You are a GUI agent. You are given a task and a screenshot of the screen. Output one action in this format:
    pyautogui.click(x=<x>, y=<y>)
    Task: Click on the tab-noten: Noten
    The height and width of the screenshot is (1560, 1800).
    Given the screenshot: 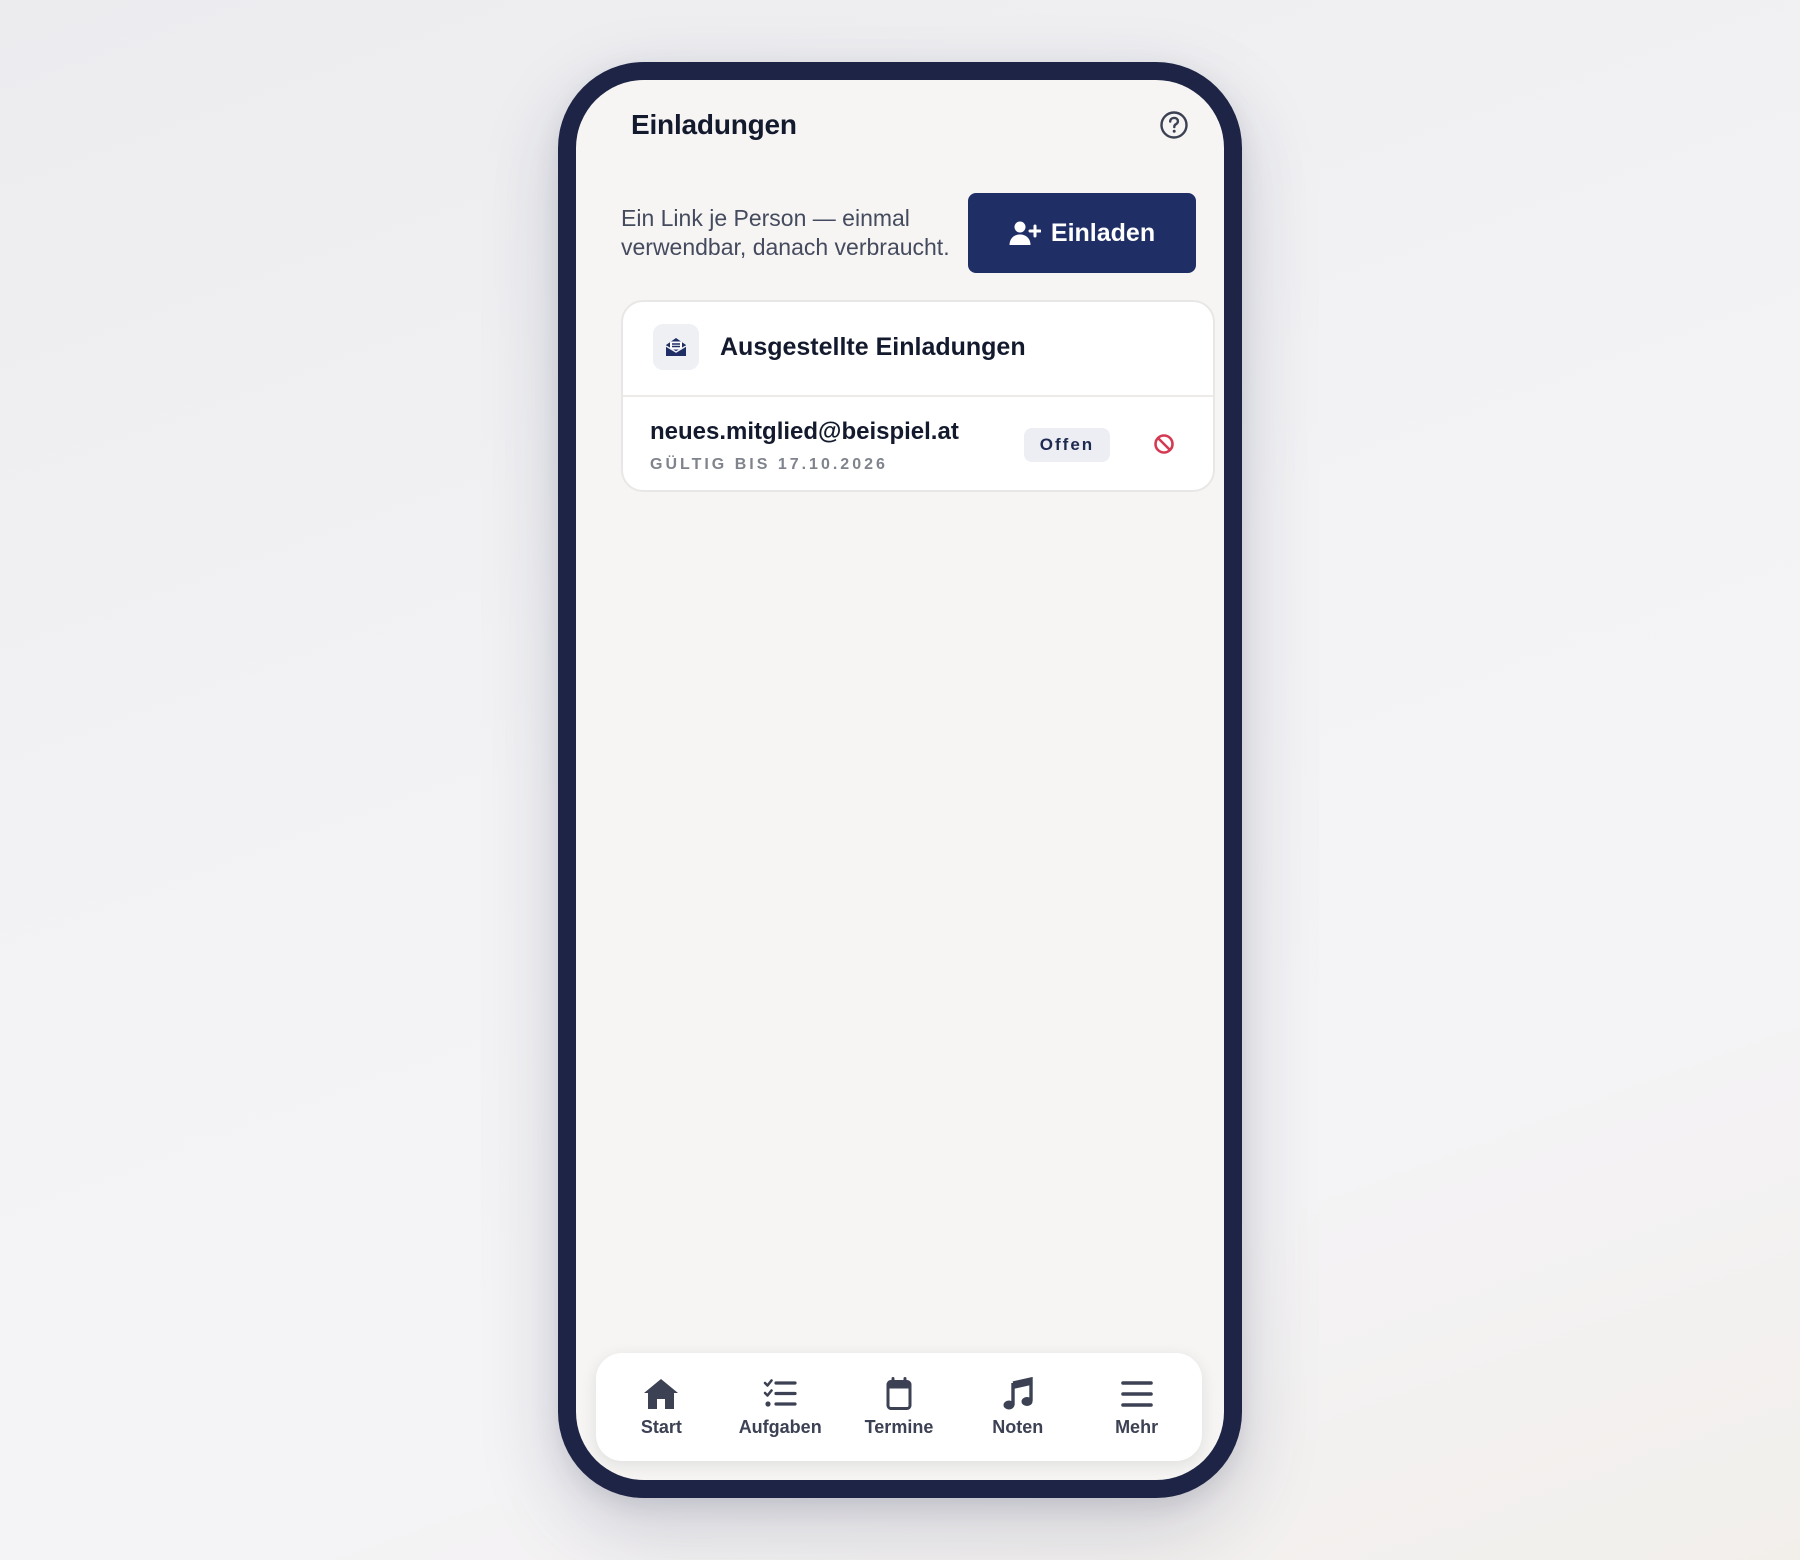 What is the action you would take?
    pyautogui.click(x=1018, y=1407)
    